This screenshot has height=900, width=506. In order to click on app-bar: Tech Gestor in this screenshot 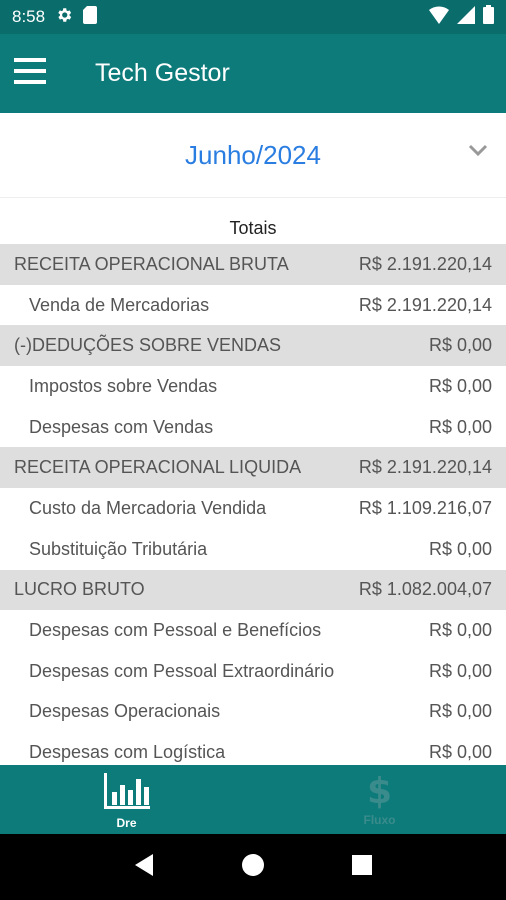, I will do `click(253, 73)`.